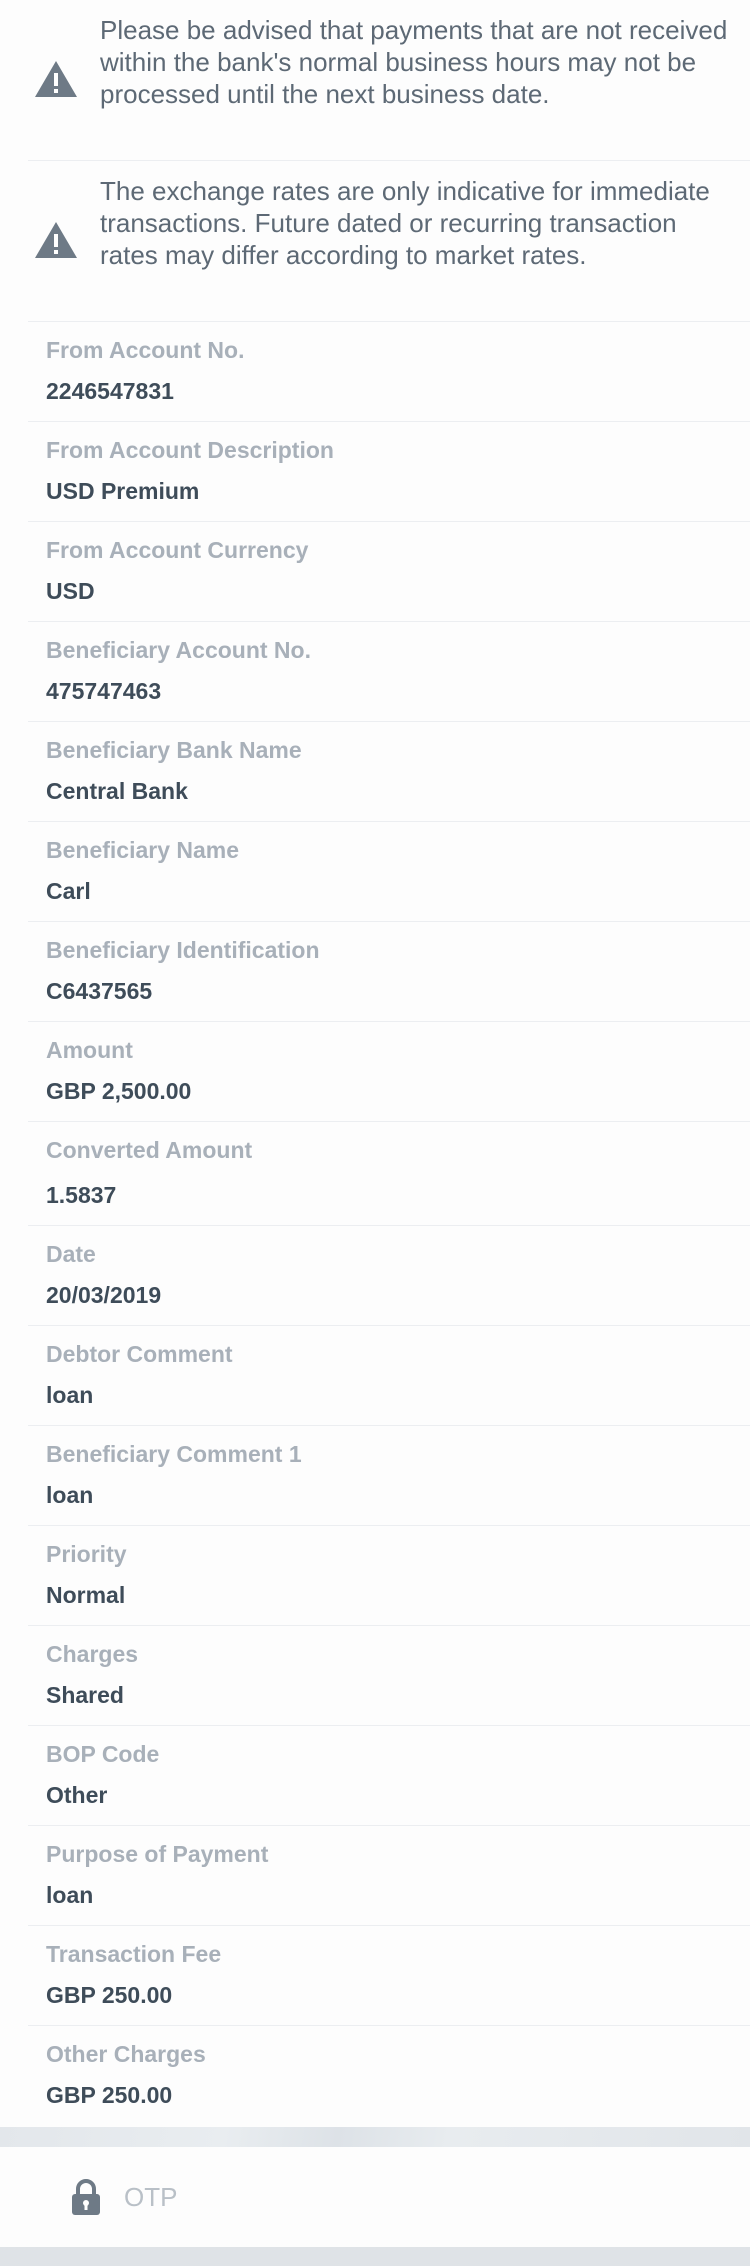 This screenshot has width=750, height=2266. I want to click on field-label: From Account Currency, so click(177, 550).